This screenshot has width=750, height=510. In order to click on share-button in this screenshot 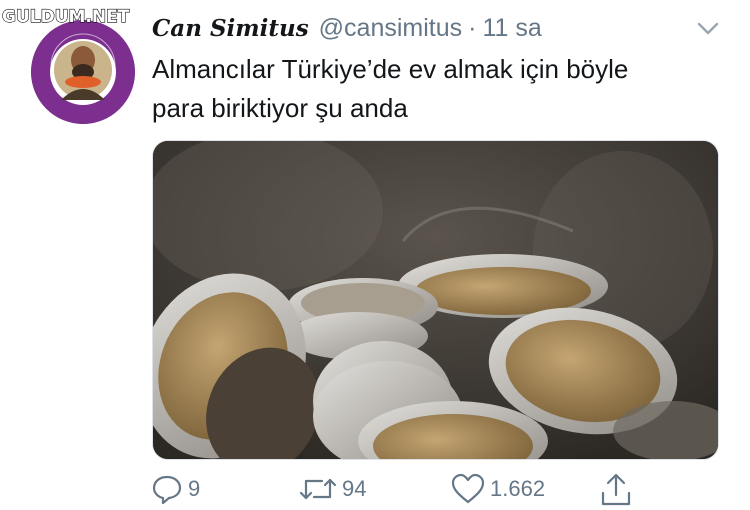, I will do `click(616, 490)`.